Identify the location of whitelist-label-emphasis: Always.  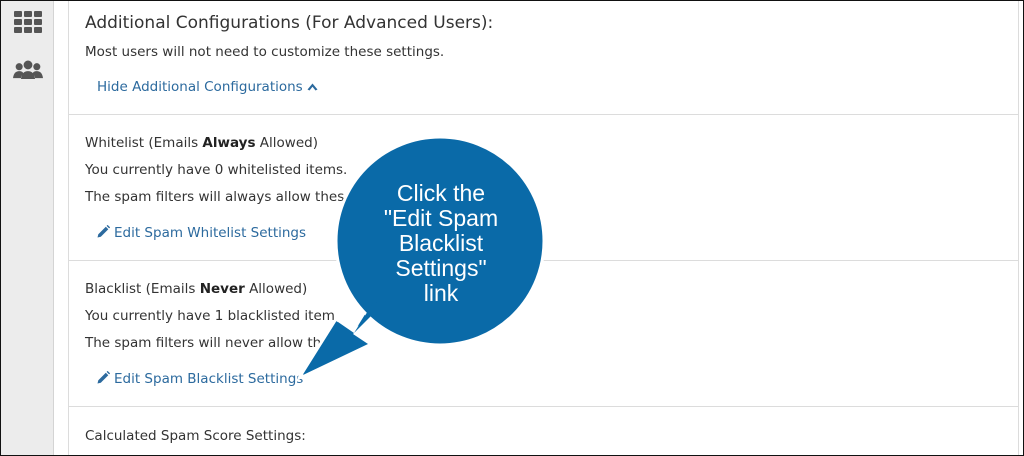
(229, 143).